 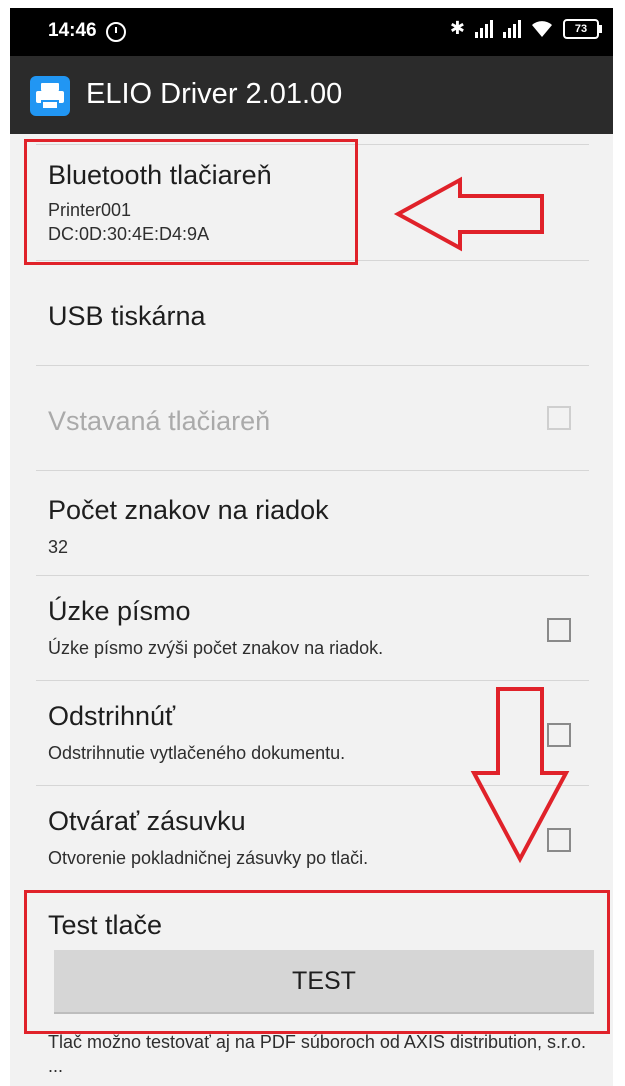 What do you see at coordinates (542, 28) in the screenshot?
I see `wifi-icon` at bounding box center [542, 28].